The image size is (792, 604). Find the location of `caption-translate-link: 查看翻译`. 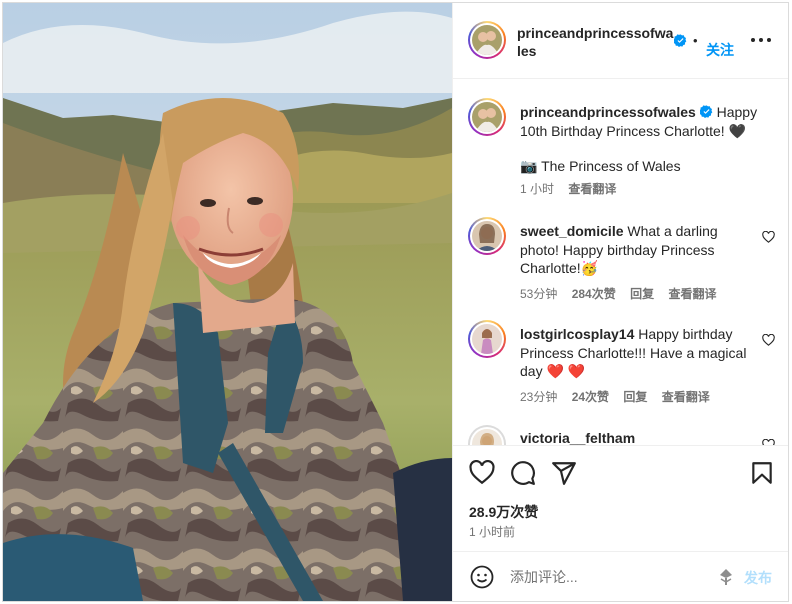

caption-translate-link: 查看翻译 is located at coordinates (592, 189).